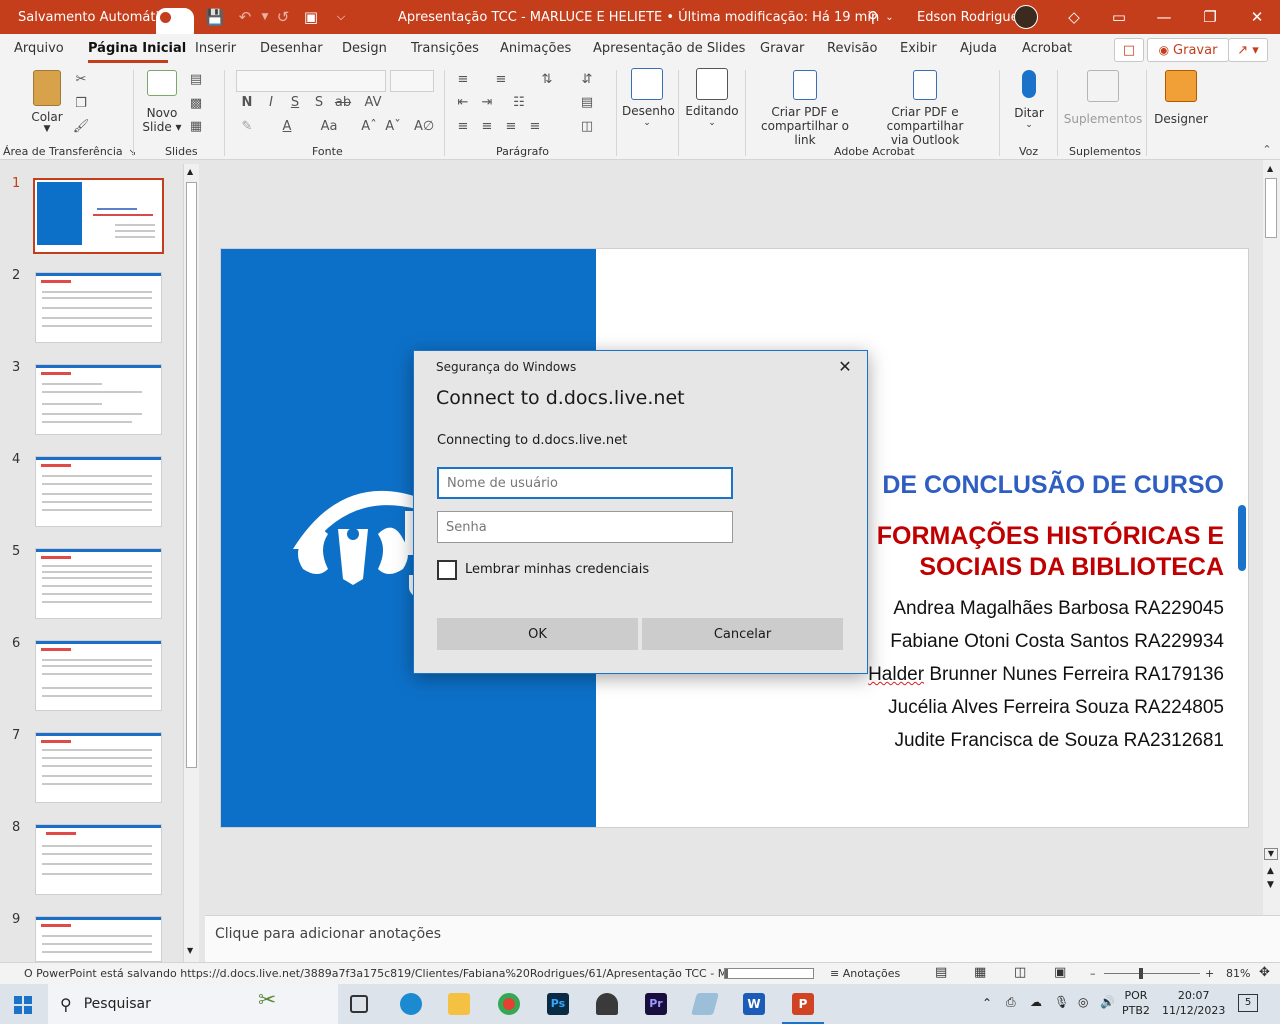 The image size is (1280, 1024). Describe the element at coordinates (754, 1004) in the screenshot. I see `word-icon: W` at that location.